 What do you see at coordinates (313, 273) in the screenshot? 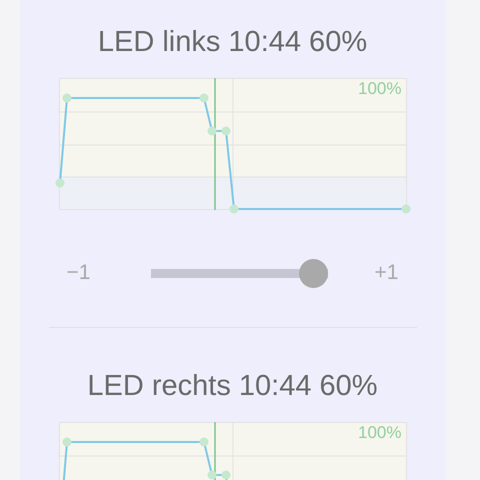
I see `slider-thumb` at bounding box center [313, 273].